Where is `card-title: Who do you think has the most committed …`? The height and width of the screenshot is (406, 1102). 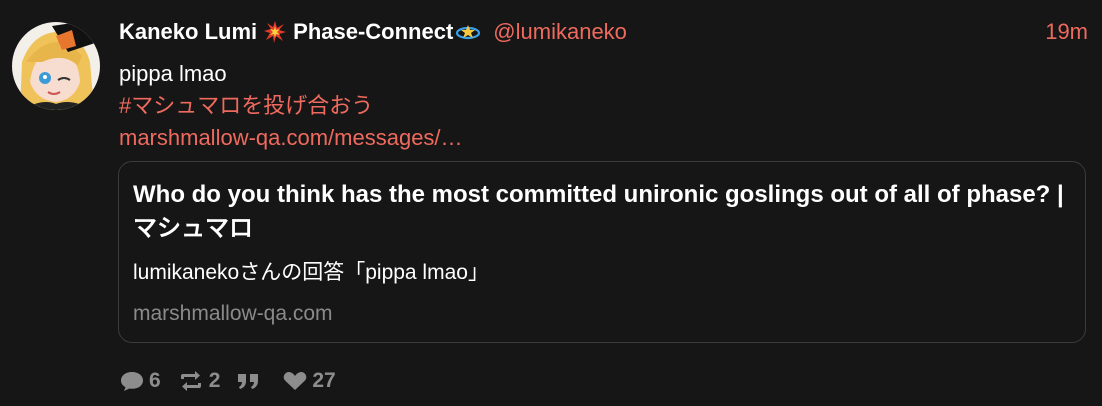
card-title: Who do you think has the most committed … is located at coordinates (598, 211).